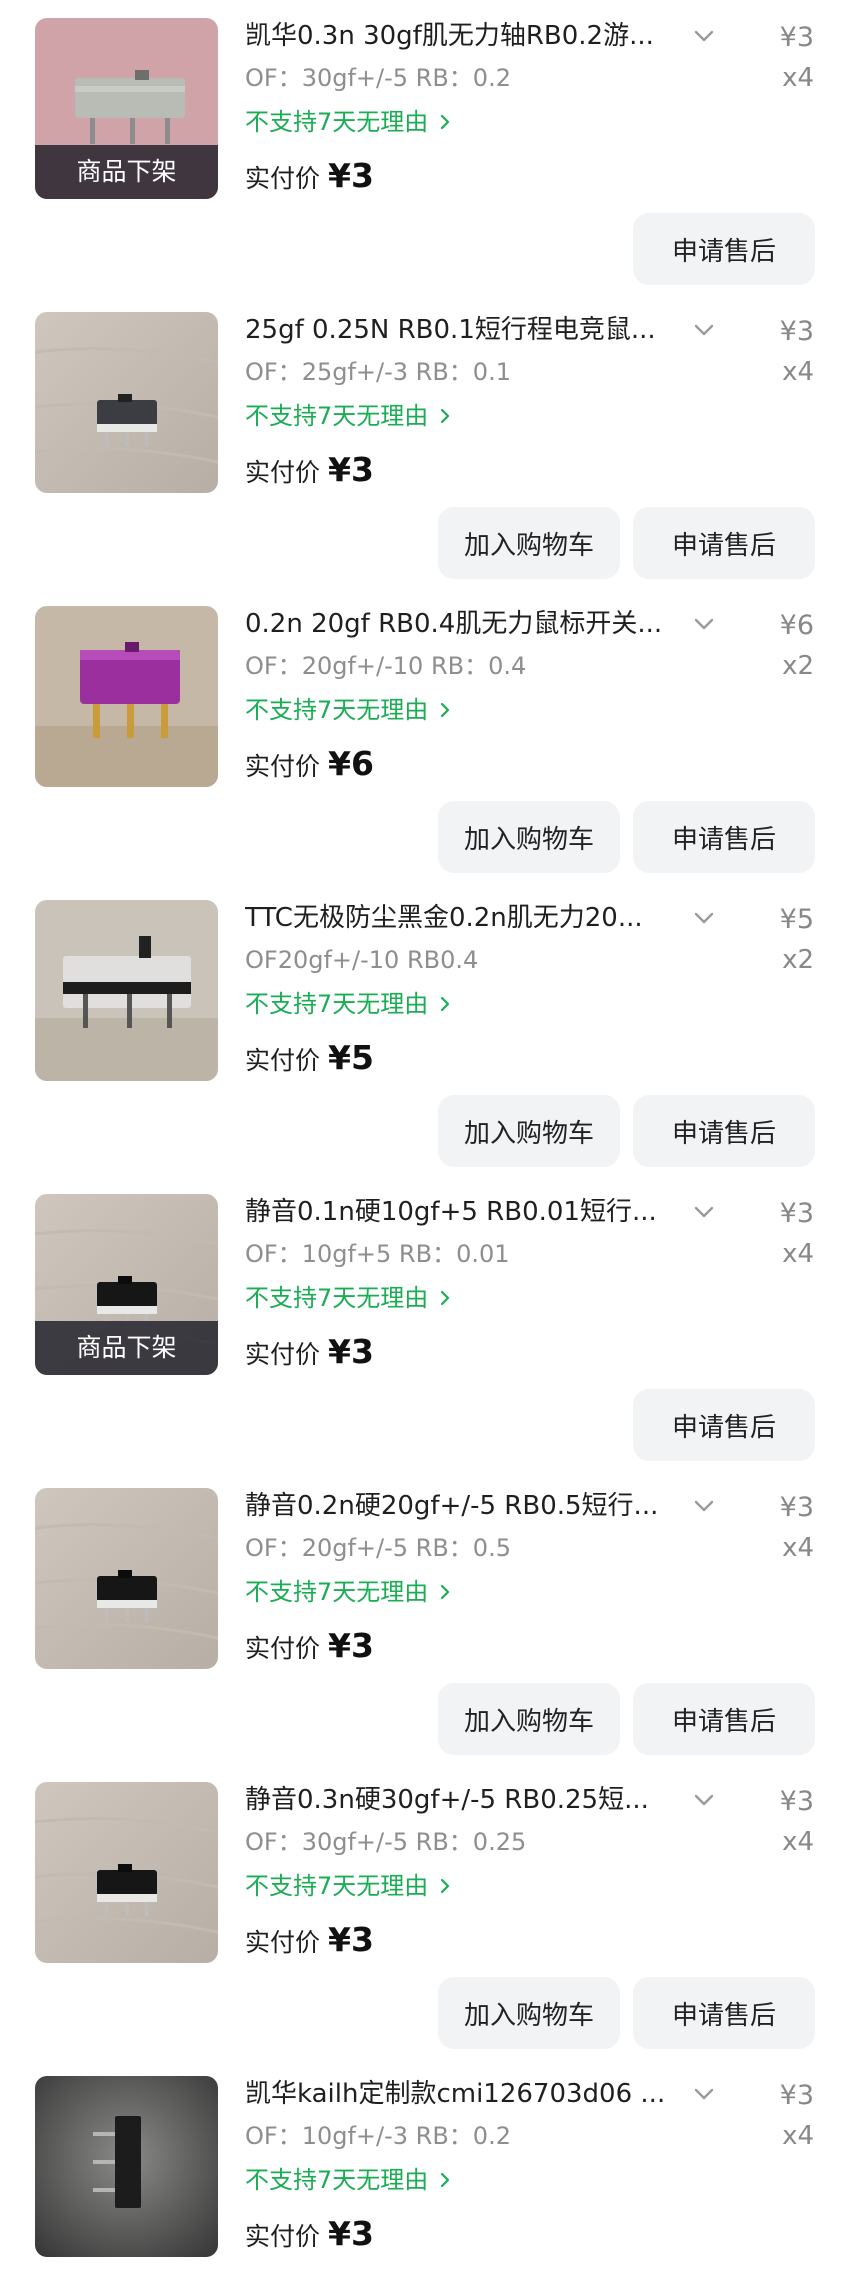  I want to click on unit-price: ¥6, so click(796, 625).